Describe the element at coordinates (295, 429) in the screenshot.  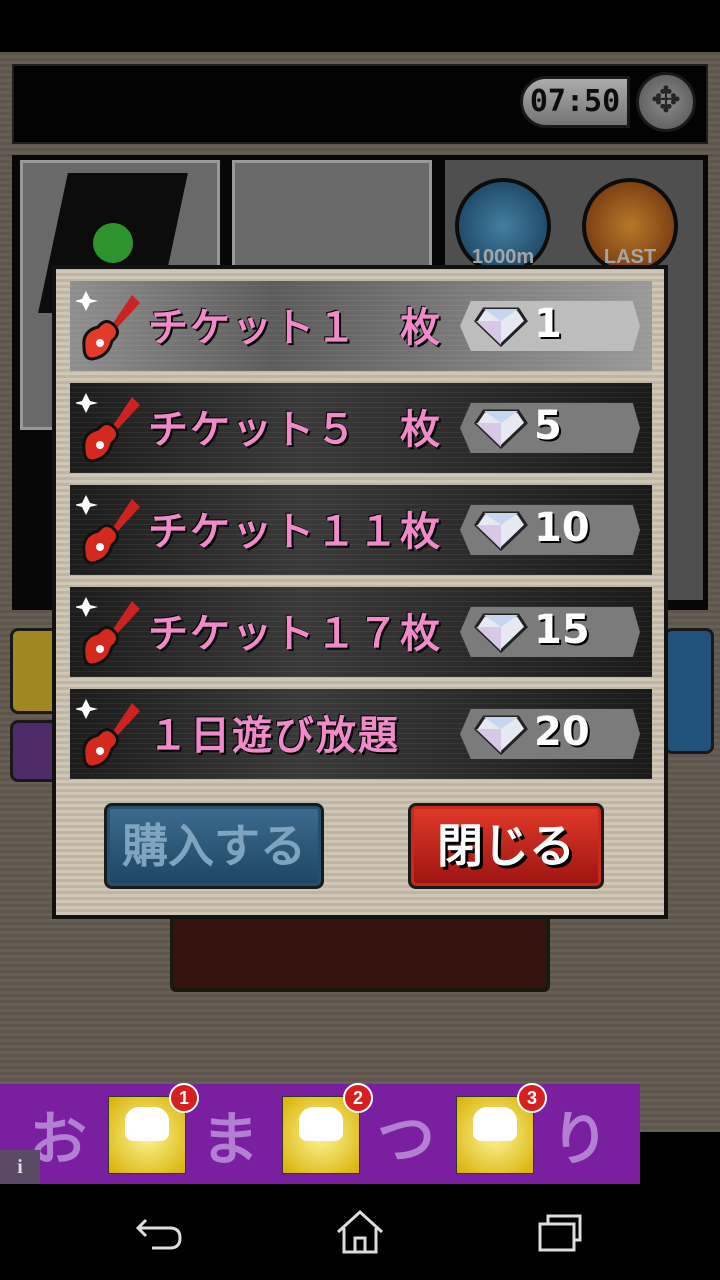
I see `option-label: チケット５ 枚` at that location.